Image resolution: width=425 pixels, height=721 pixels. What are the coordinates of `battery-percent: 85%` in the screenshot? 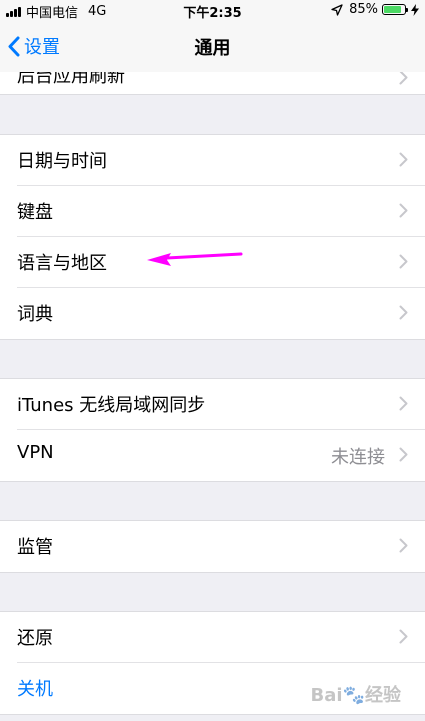 It's located at (363, 9).